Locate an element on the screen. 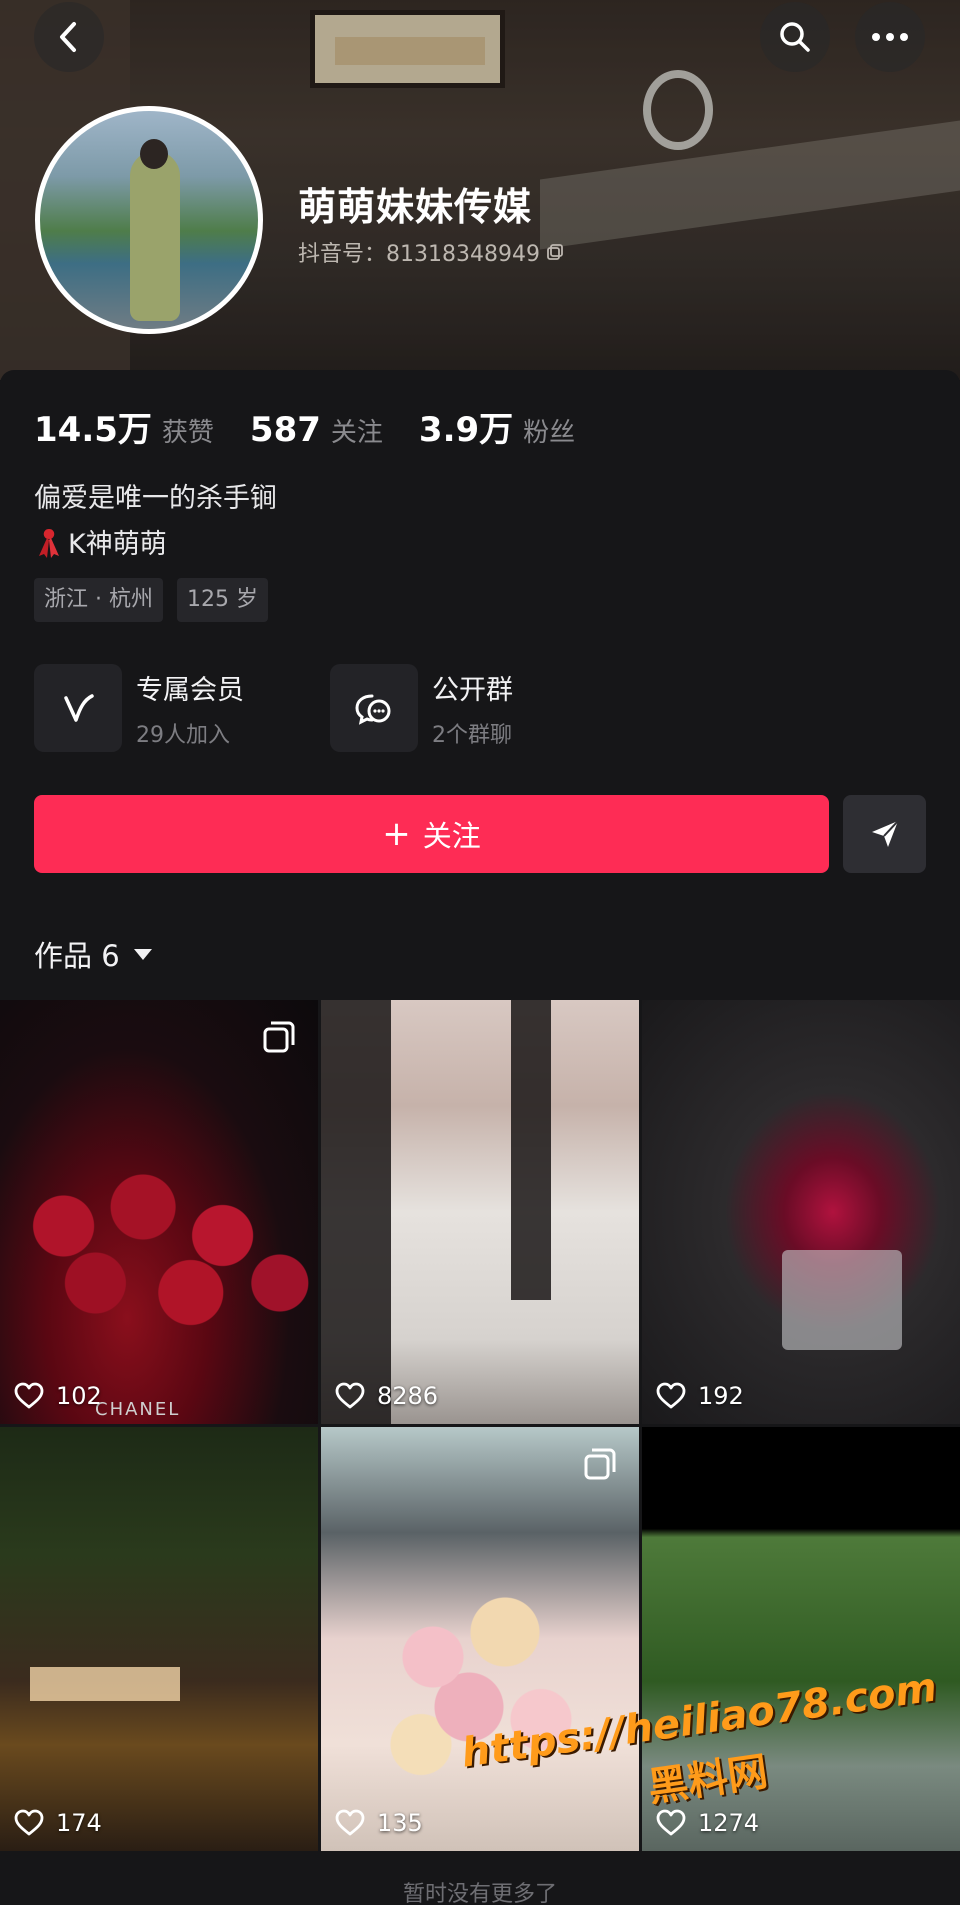 This screenshot has width=960, height=1905. profile-tags: 浙江 · 杭州 125 岁 is located at coordinates (151, 600).